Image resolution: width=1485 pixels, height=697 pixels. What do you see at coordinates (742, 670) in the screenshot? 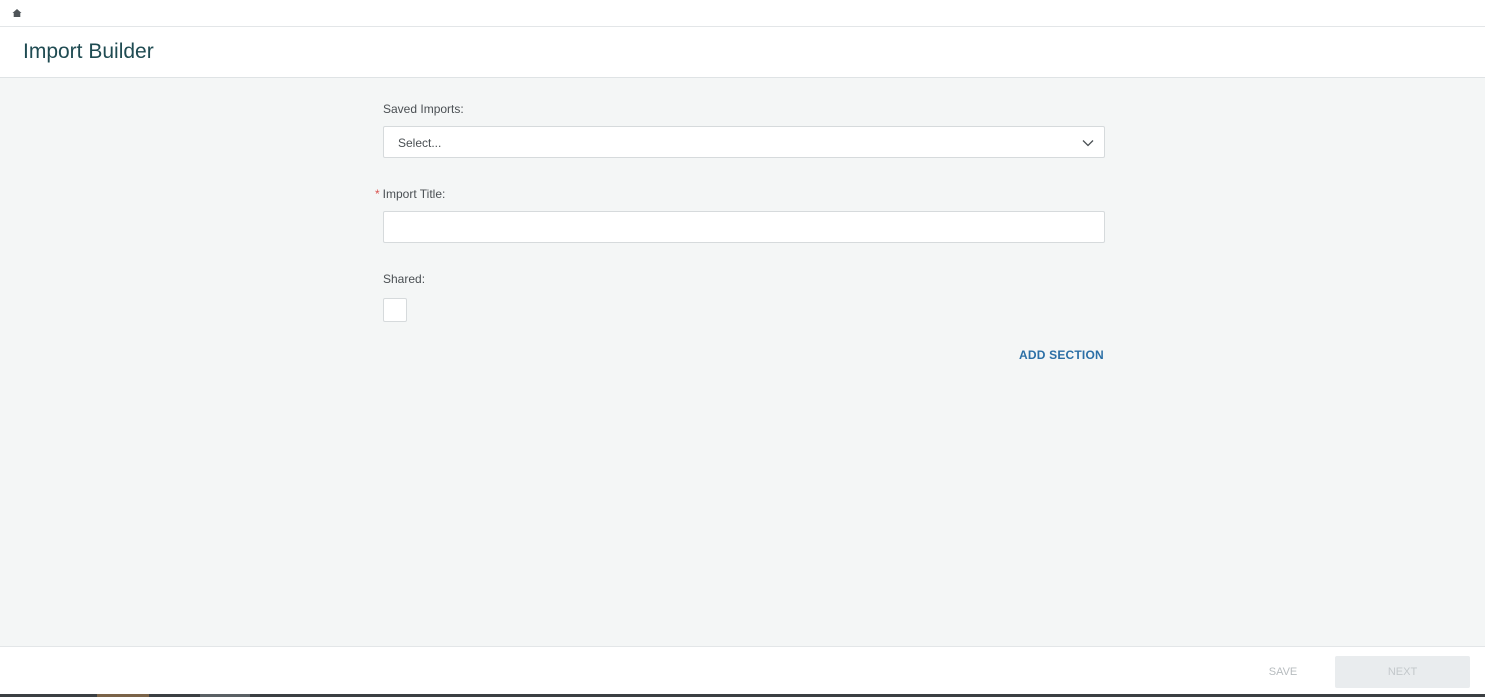
I see `footer-bar: SAVE NEXT` at bounding box center [742, 670].